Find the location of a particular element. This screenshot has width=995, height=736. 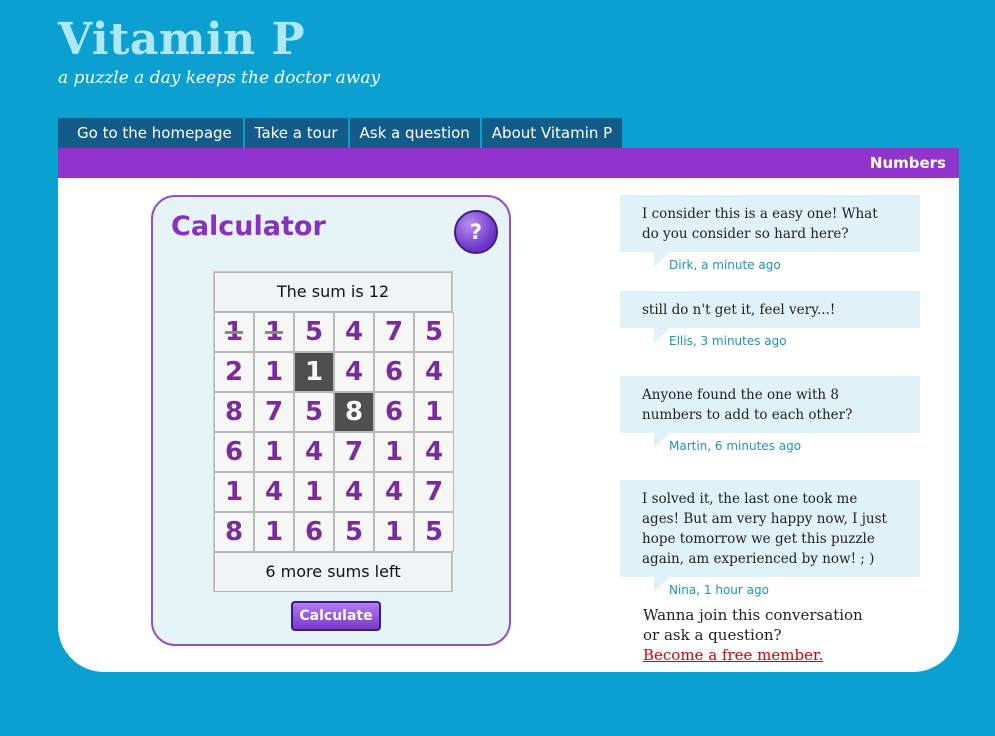

become-member-link: Become a free member. is located at coordinates (733, 655).